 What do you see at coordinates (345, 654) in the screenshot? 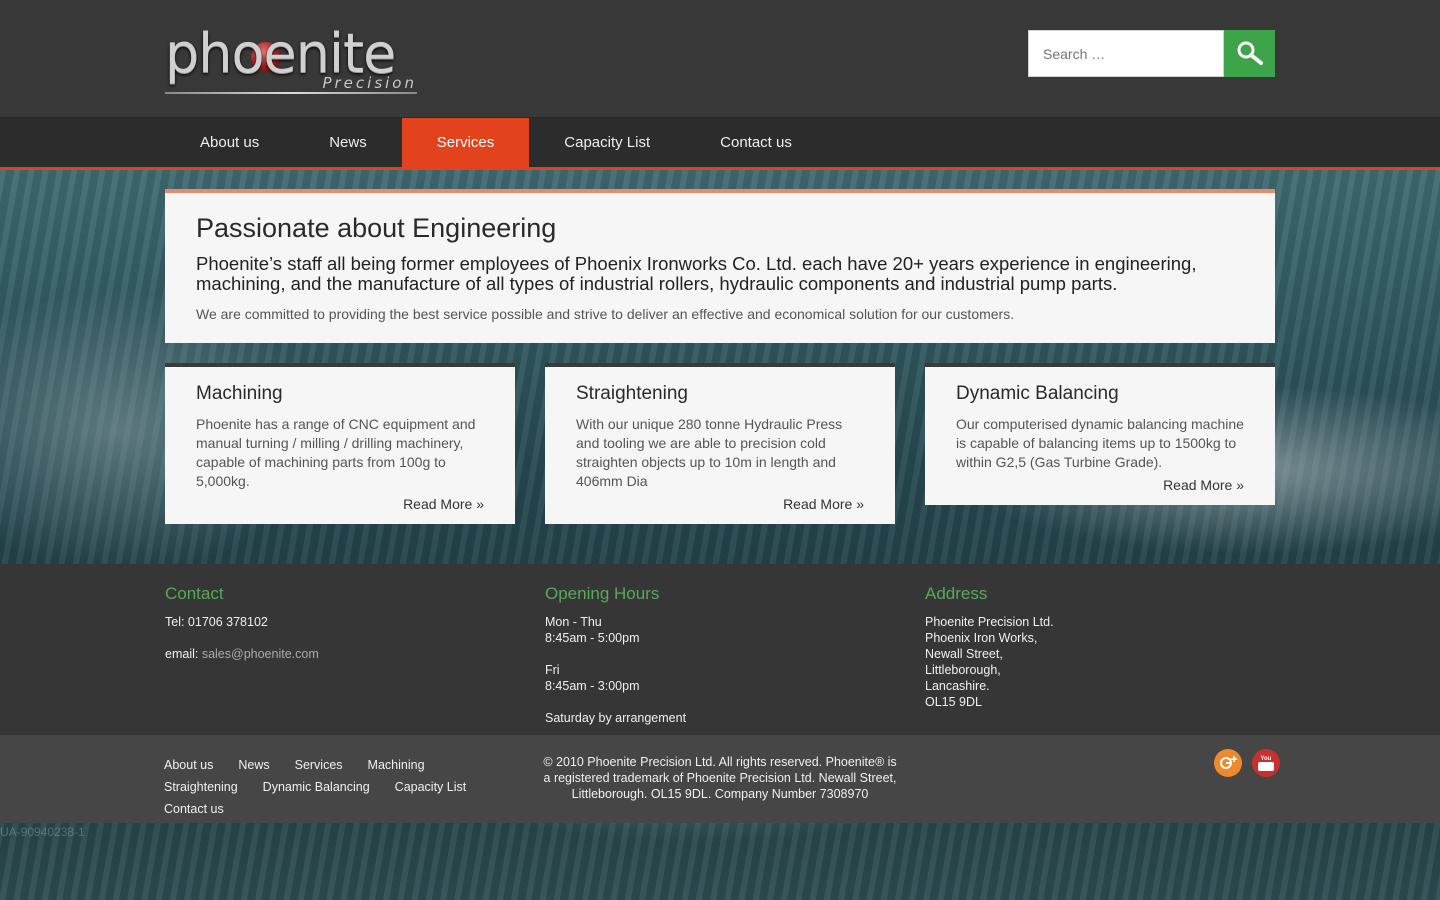
I see `contact-email-row: email: sales@phoenite.com` at bounding box center [345, 654].